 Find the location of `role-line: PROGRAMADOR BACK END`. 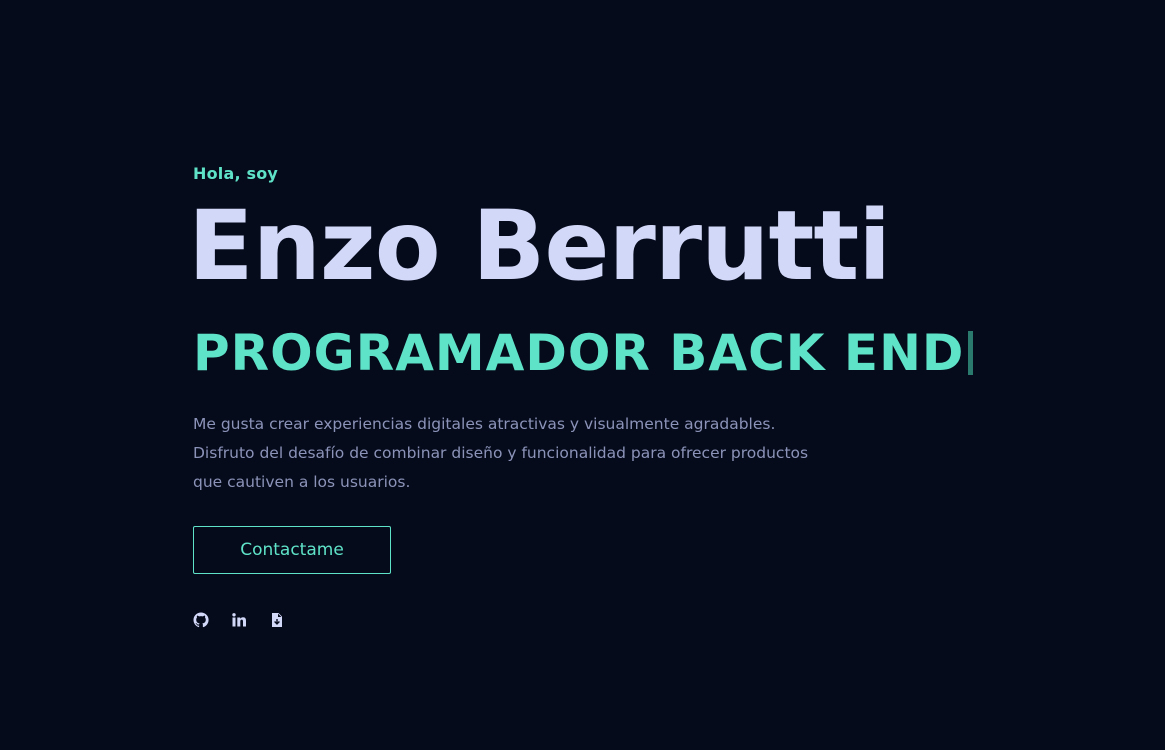

role-line: PROGRAMADOR BACK END is located at coordinates (583, 353).